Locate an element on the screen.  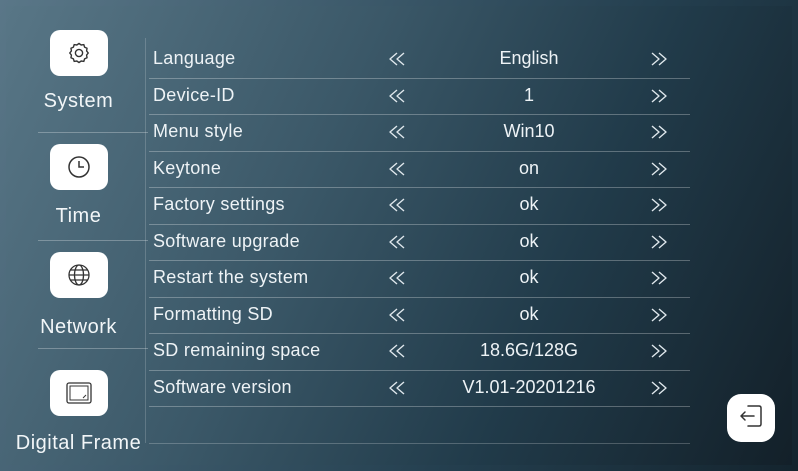
sidebar-item-label: Digital Frame is located at coordinates (78, 443).